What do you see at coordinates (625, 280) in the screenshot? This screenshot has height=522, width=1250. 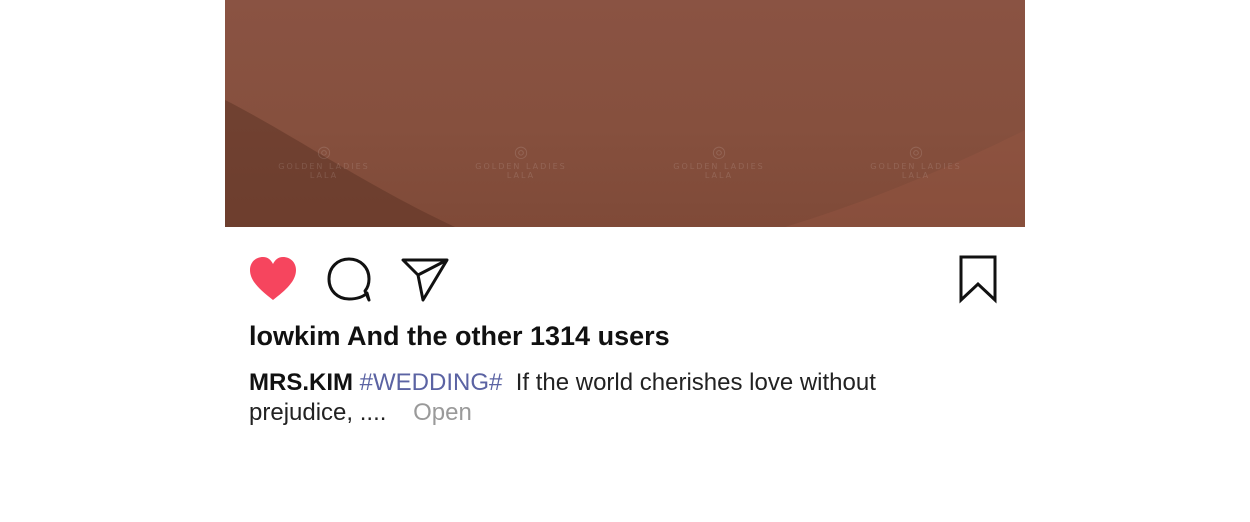 I see `action-bar` at bounding box center [625, 280].